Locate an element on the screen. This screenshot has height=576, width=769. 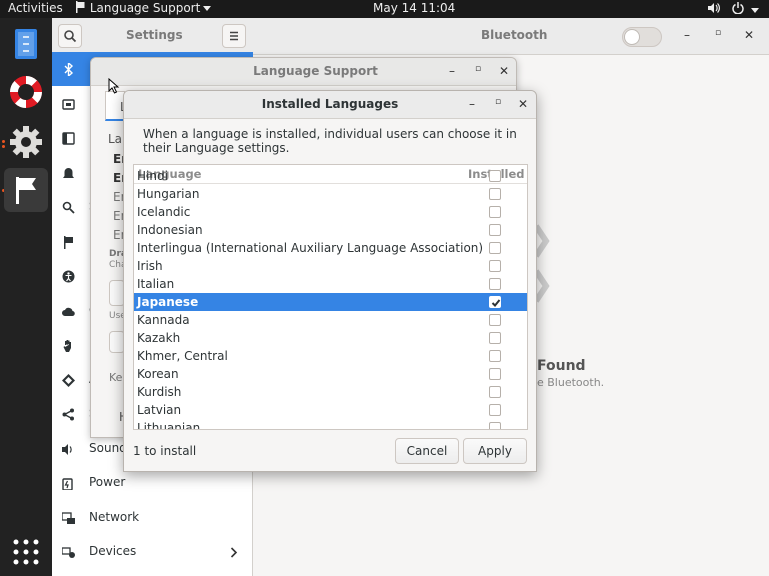
dialog-header: Installed Languages – ▫ ✕ is located at coordinates (330, 105).